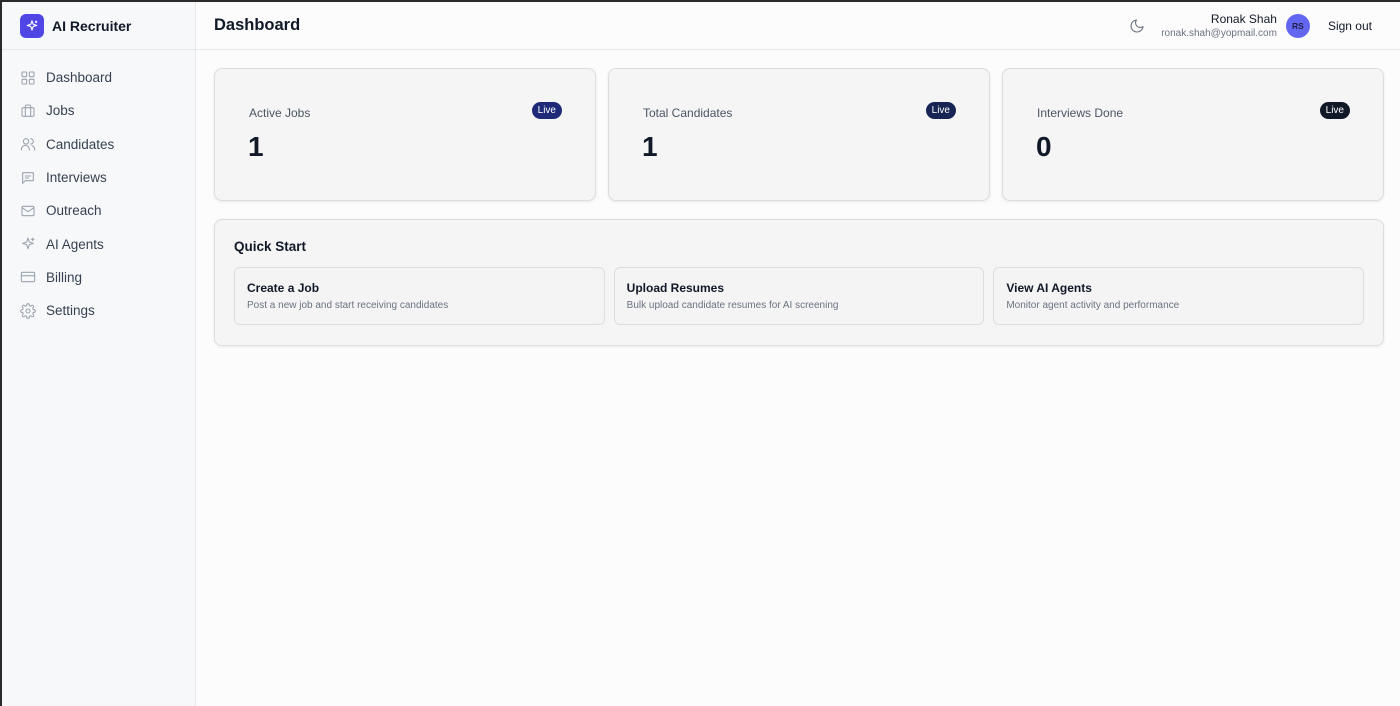 The width and height of the screenshot is (1400, 706). I want to click on quick-start-title: Quick Start, so click(270, 246).